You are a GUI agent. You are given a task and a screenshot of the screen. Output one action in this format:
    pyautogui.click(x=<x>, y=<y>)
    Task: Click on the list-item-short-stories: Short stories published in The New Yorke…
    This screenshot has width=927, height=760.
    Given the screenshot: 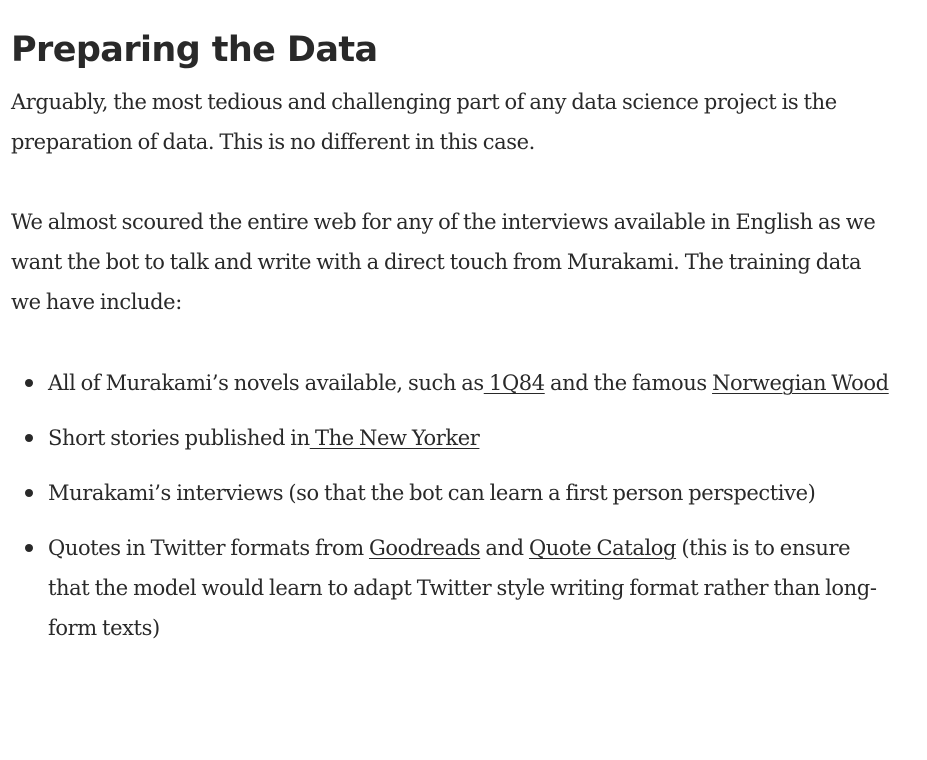 What is the action you would take?
    pyautogui.click(x=451, y=438)
    